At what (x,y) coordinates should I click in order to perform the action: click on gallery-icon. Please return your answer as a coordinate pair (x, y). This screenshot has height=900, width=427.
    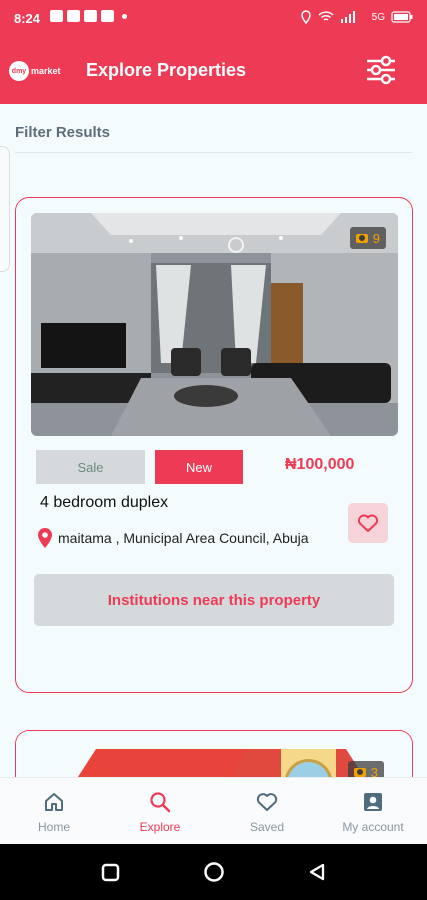
    Looking at the image, I should click on (73, 16).